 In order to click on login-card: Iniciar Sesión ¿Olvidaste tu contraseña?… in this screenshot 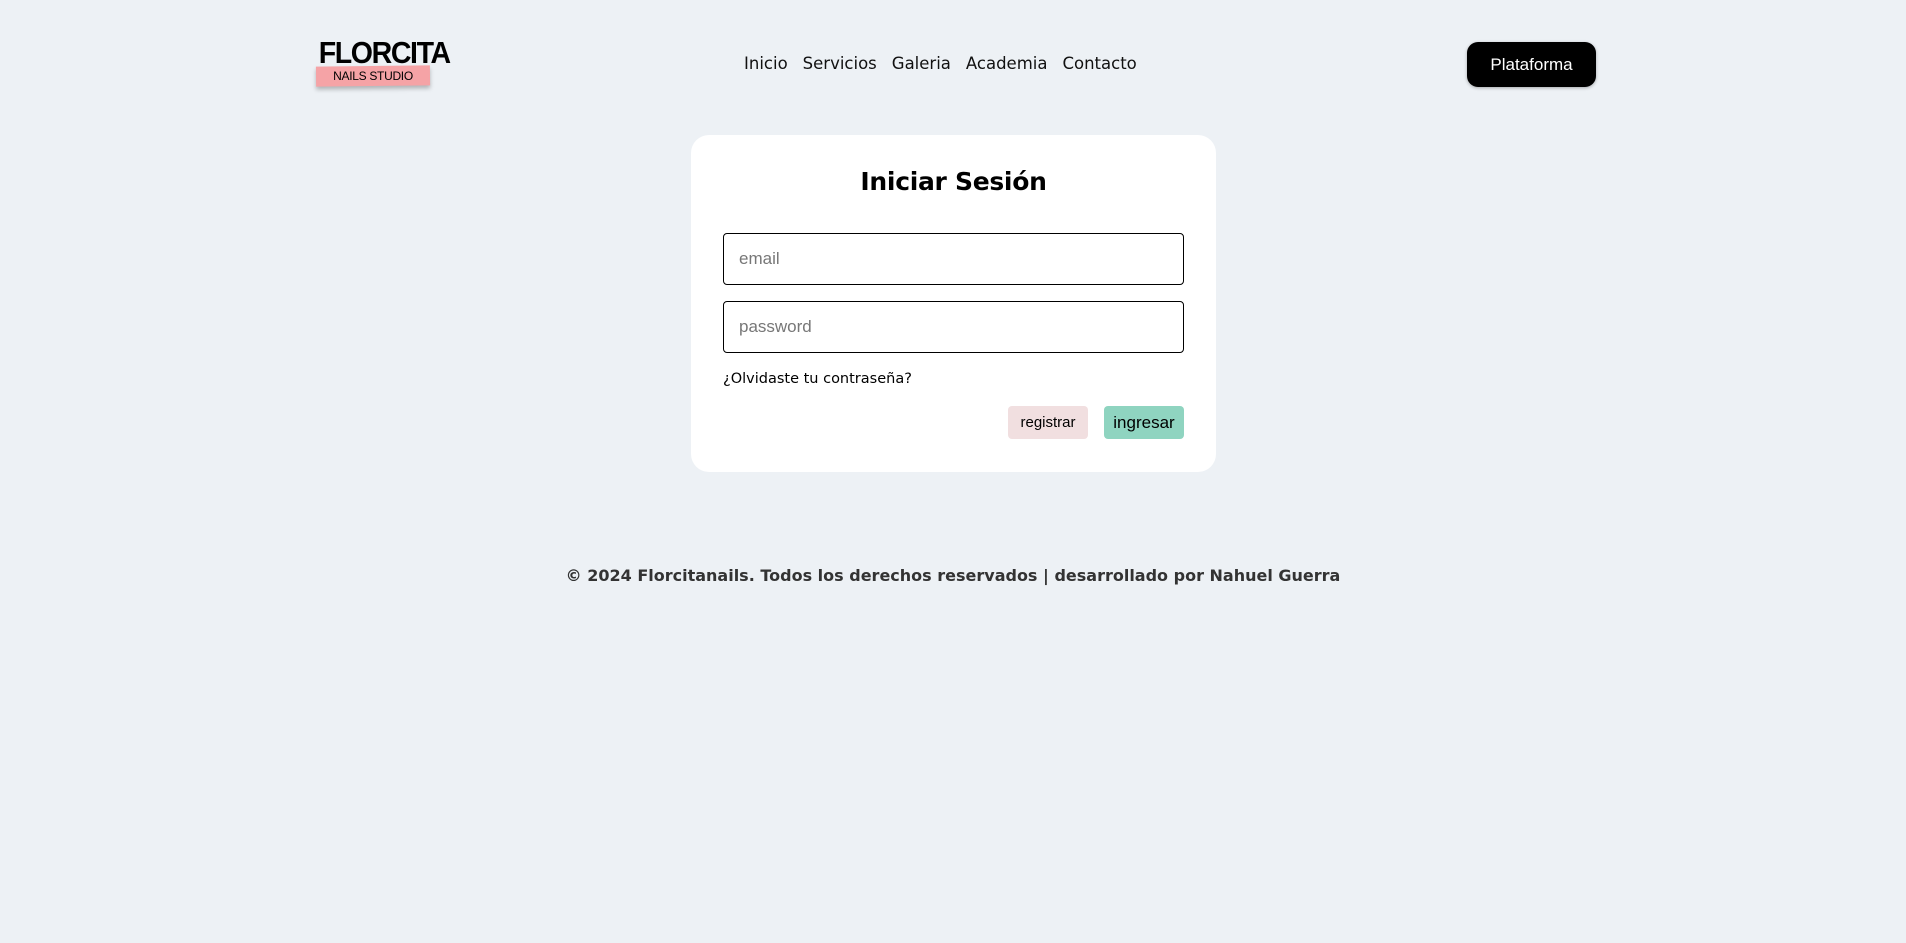, I will do `click(953, 303)`.